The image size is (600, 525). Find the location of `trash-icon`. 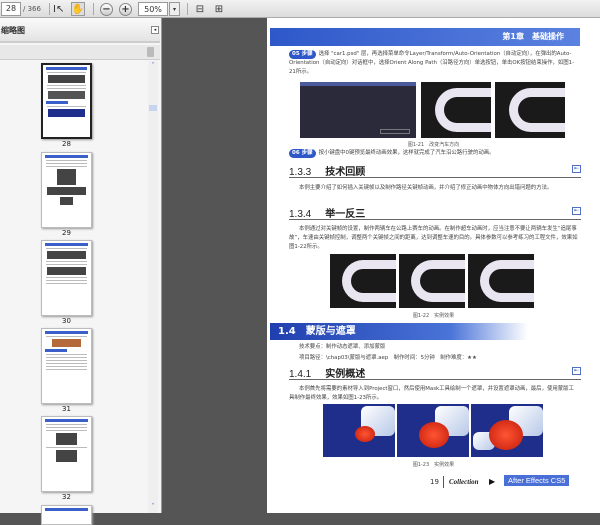

trash-icon is located at coordinates (150, 52).